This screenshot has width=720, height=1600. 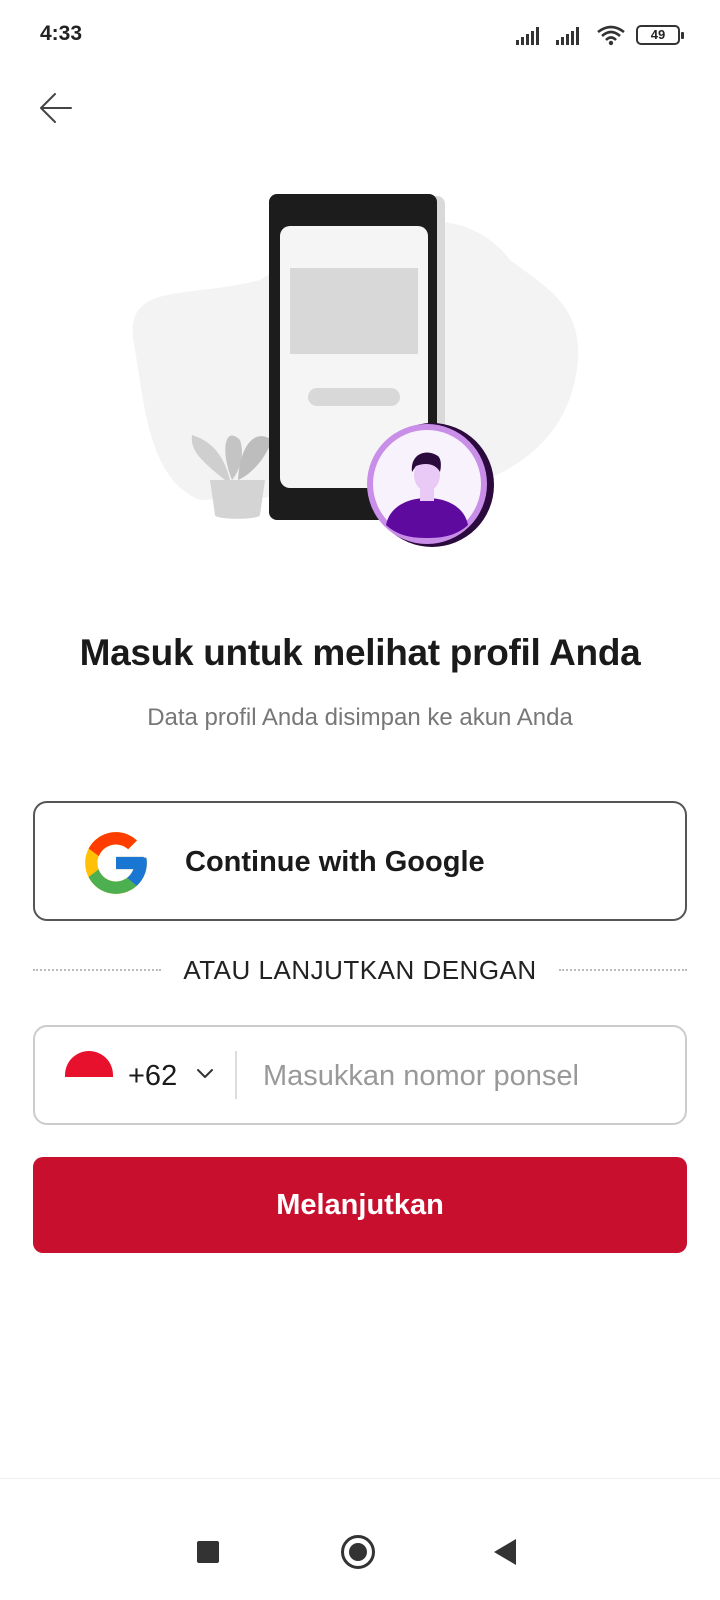 What do you see at coordinates (360, 717) in the screenshot?
I see `page-subtitle: Data profil Anda disimpan ke akun Anda` at bounding box center [360, 717].